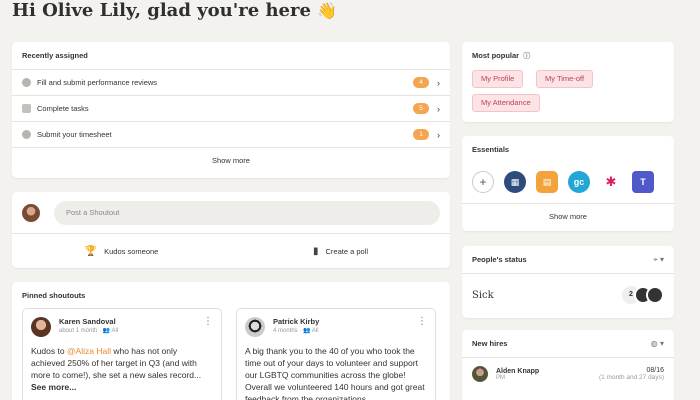 The height and width of the screenshot is (400, 700). Describe the element at coordinates (296, 321) in the screenshot. I see `author-name: Patrick Kirby` at that location.